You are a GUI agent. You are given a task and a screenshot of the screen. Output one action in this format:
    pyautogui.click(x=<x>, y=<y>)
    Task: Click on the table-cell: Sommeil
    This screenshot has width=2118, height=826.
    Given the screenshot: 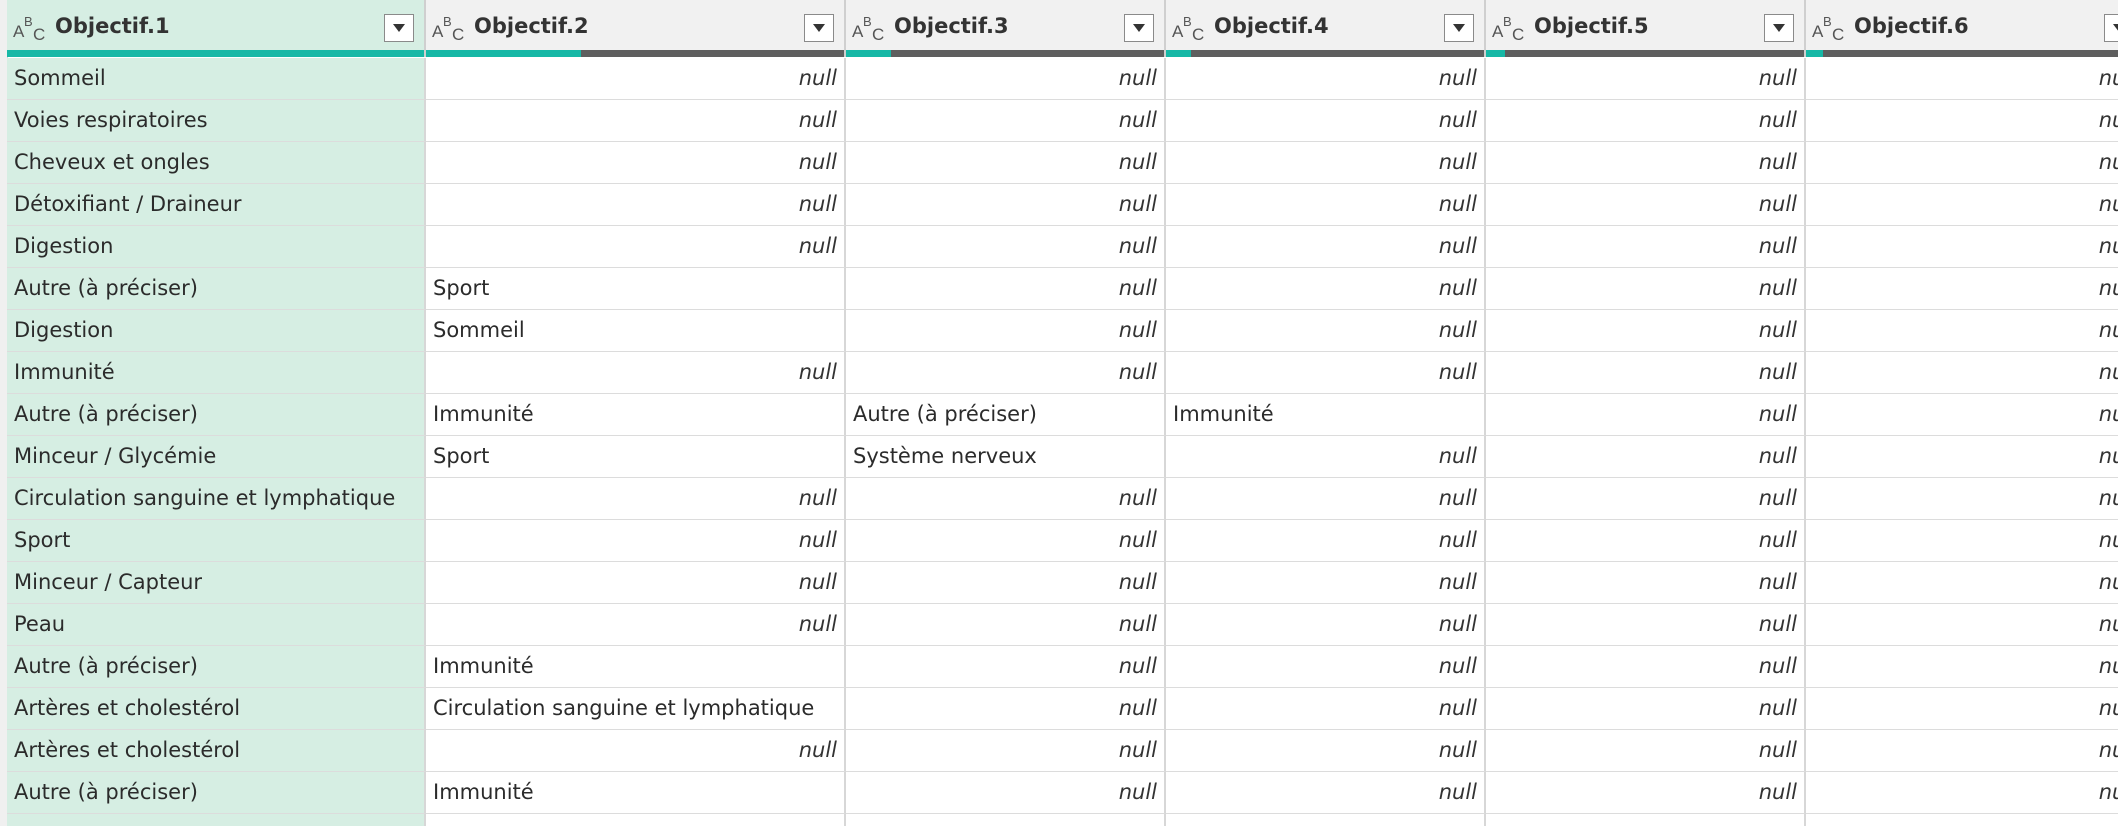 What is the action you would take?
    pyautogui.click(x=216, y=79)
    